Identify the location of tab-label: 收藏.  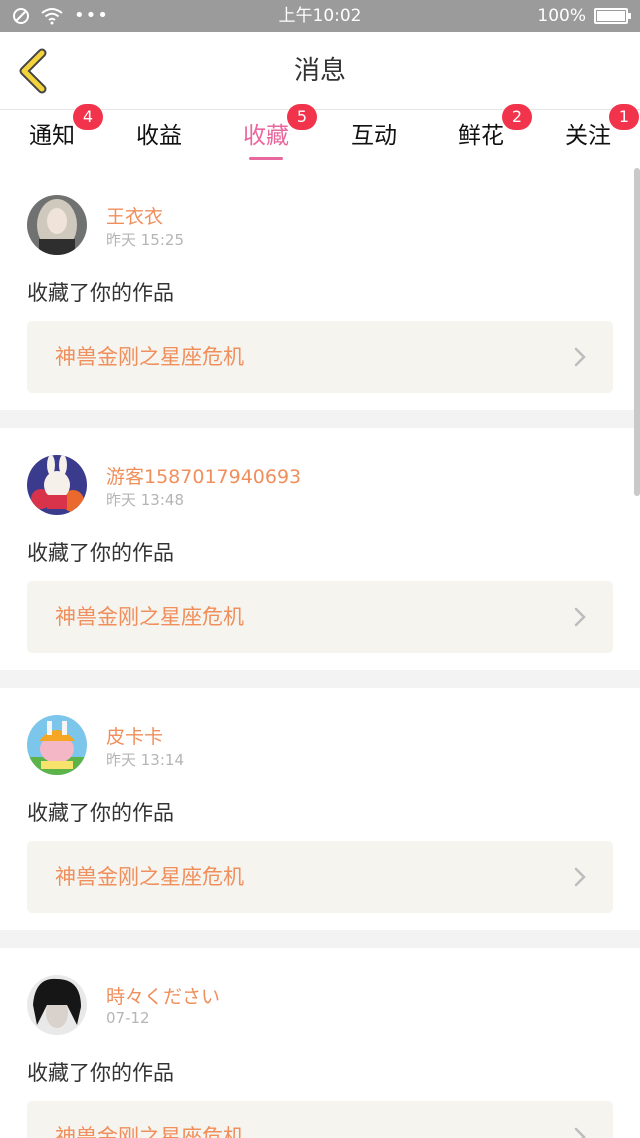
(266, 136).